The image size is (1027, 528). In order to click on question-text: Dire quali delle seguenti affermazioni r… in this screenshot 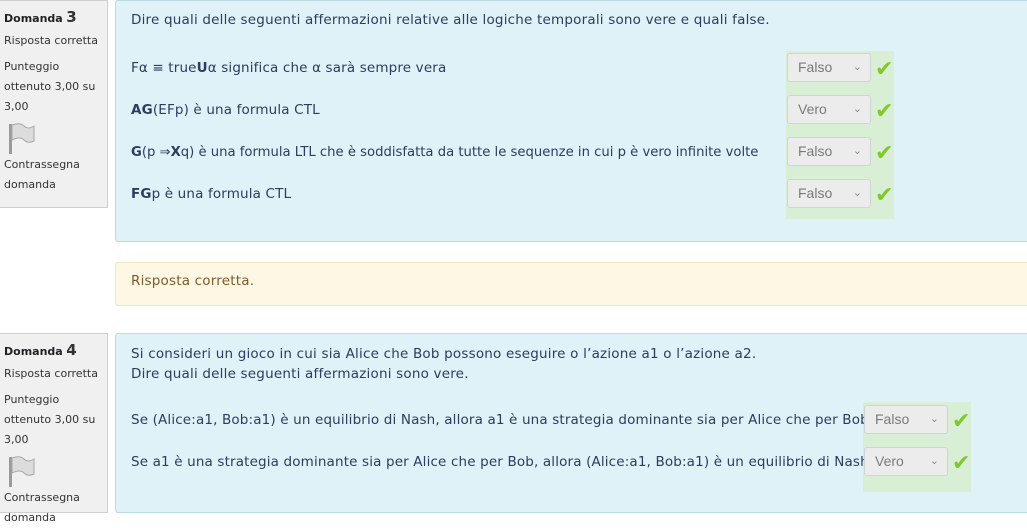, I will do `click(450, 20)`.